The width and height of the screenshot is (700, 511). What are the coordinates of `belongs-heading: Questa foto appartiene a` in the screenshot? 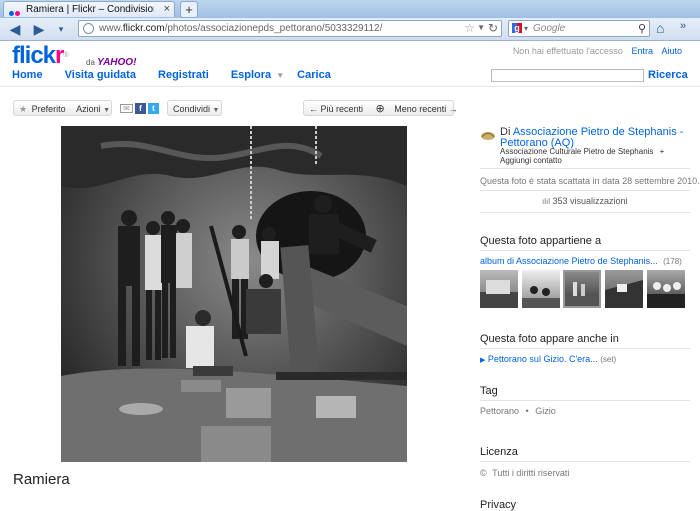 It's located at (541, 241).